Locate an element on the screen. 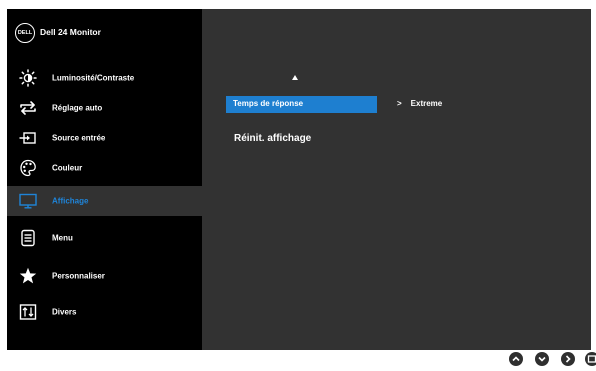 The image size is (596, 371). auto-adjust-icon is located at coordinates (28, 108).